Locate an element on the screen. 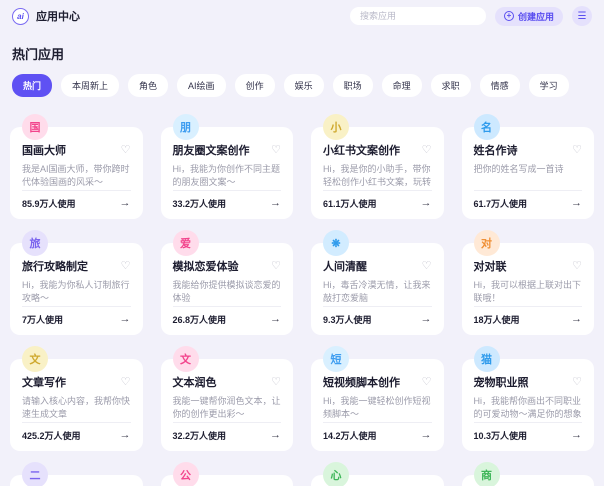  create-app-button: + 创建应用 is located at coordinates (528, 16).